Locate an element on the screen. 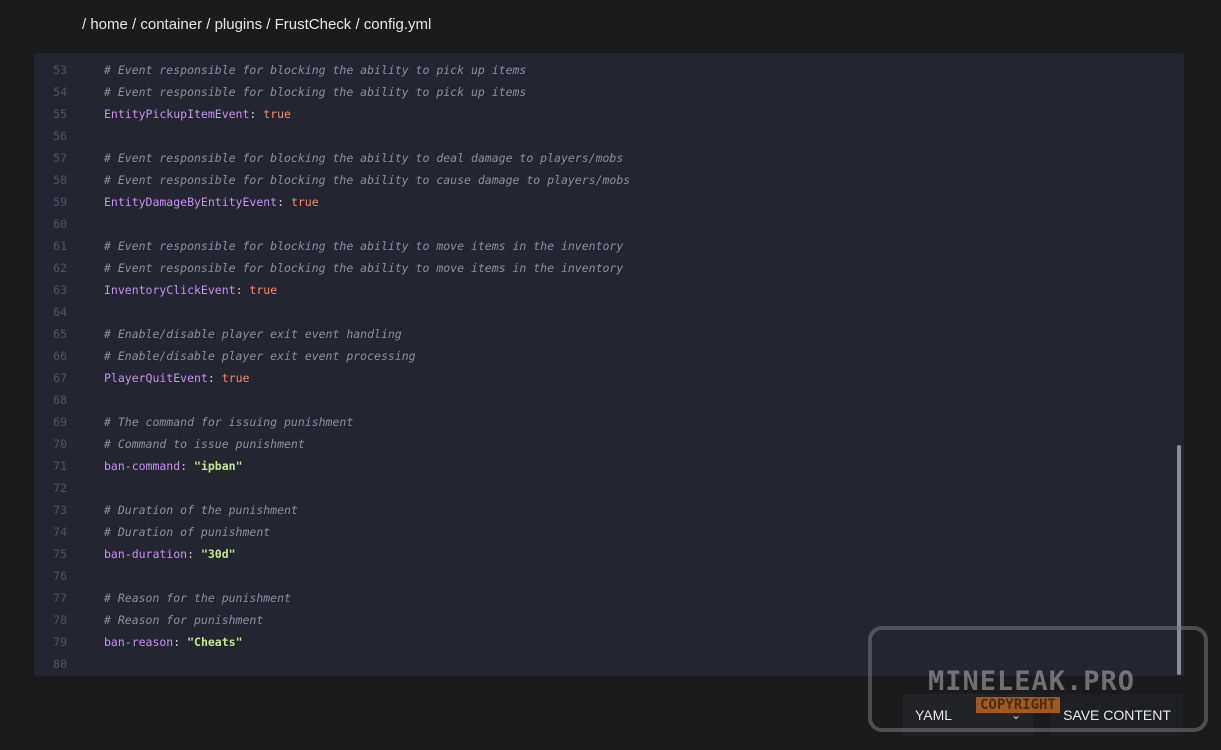 This screenshot has height=750, width=1221. yaml-comment: # Reason for the punishment is located at coordinates (197, 598).